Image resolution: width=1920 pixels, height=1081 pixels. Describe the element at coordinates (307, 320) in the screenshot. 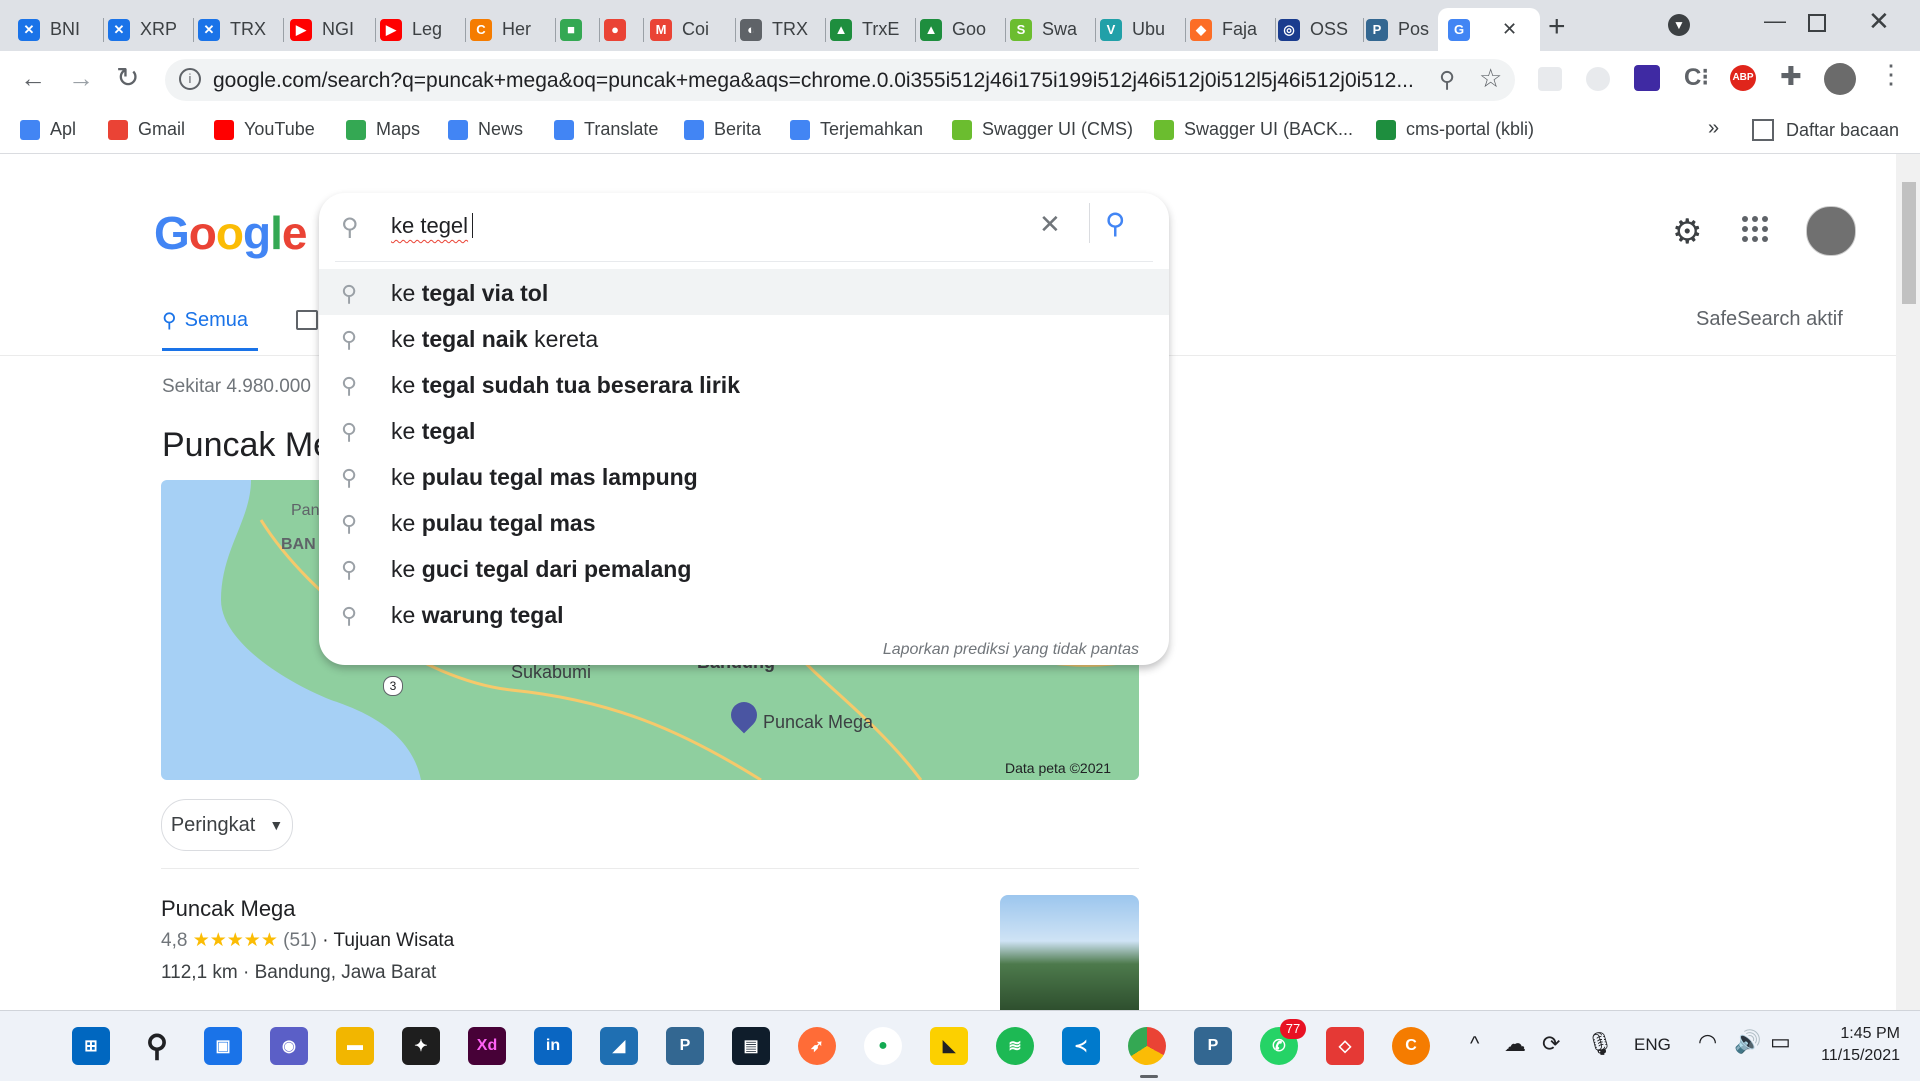

I see `images-icon` at that location.